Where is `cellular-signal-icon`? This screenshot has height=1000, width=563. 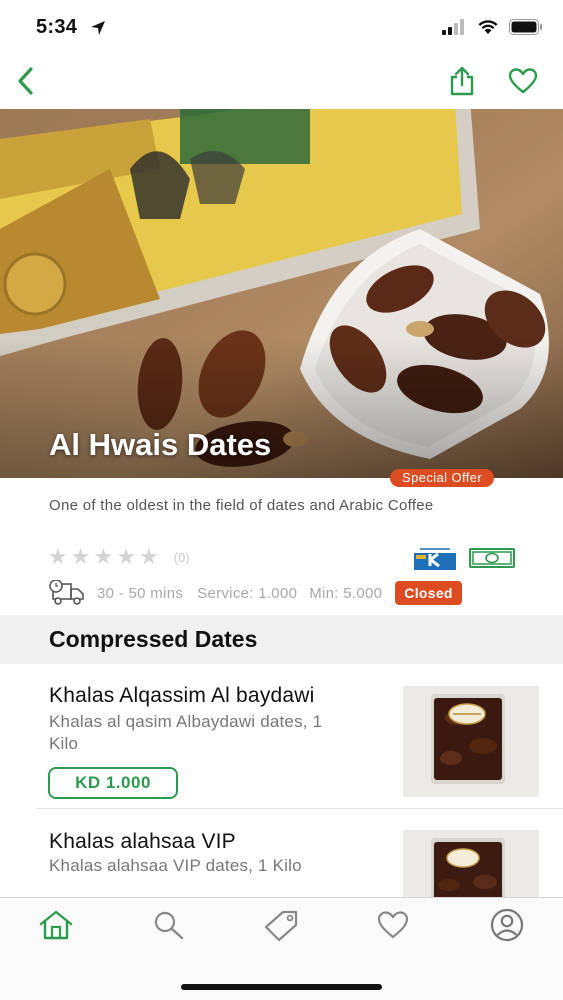
cellular-signal-icon is located at coordinates (453, 27).